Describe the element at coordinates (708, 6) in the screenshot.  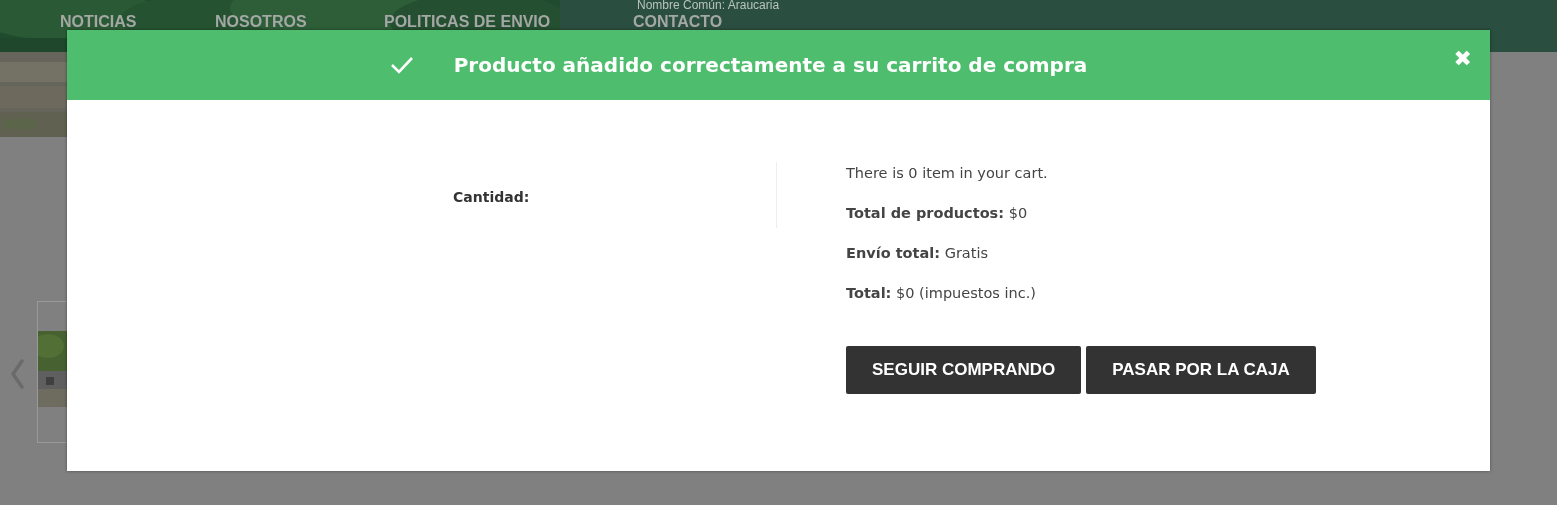
I see `product-subtitle: Nombre Común: Araucaria` at that location.